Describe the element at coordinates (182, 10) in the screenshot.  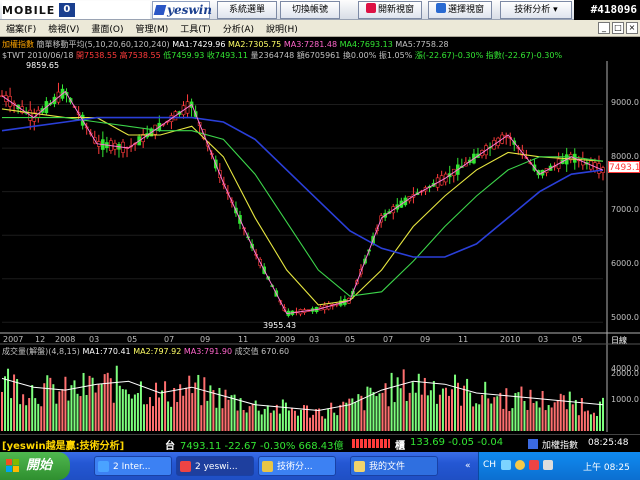
I see `yeswin-brand-button: yeswin` at that location.